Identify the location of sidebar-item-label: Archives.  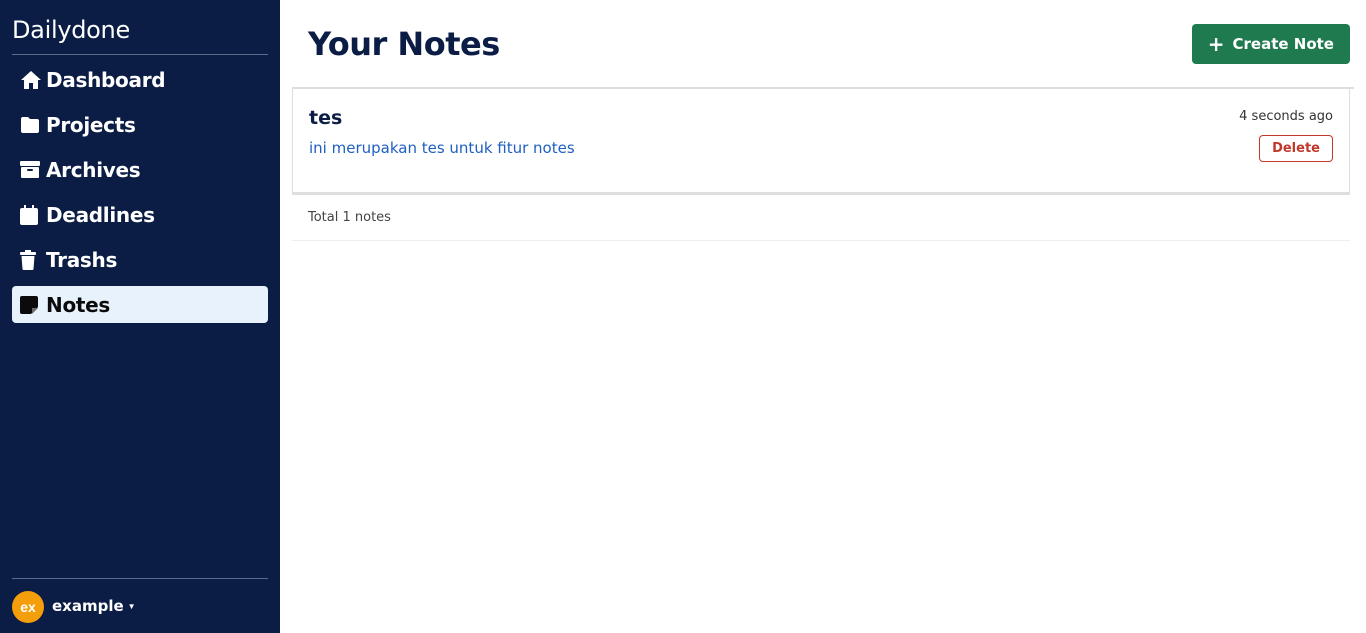
(93, 169).